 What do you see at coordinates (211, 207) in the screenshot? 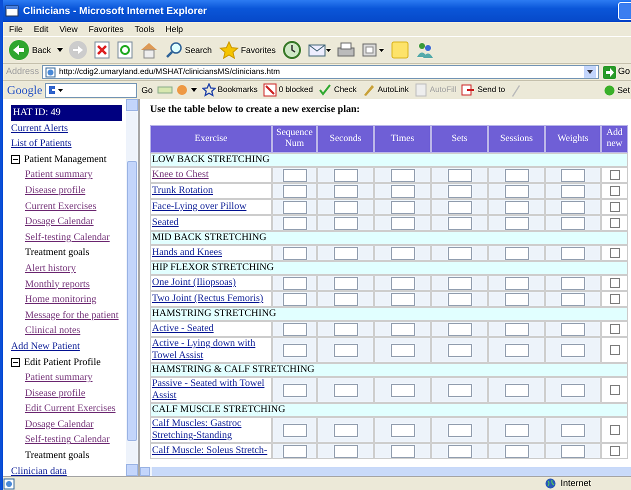
I see `exercise-link: Face-Lying over Pillow` at bounding box center [211, 207].